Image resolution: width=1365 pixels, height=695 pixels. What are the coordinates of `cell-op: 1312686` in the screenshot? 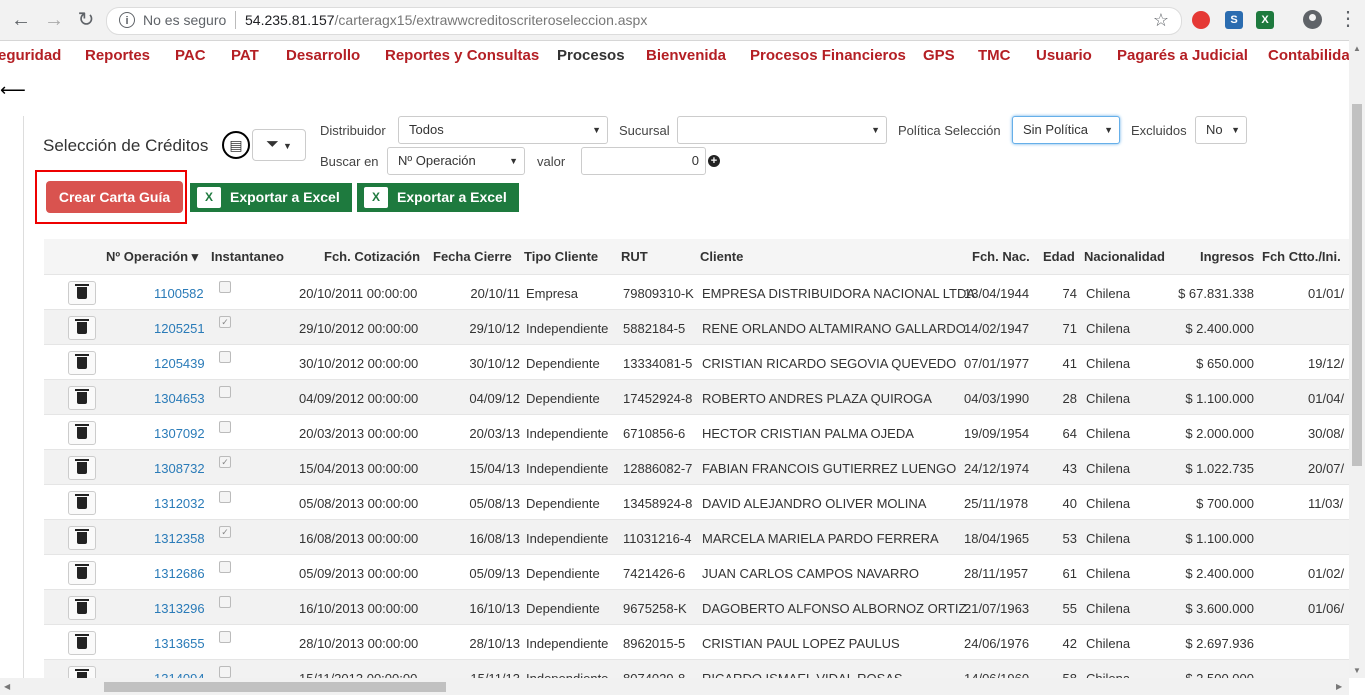 It's located at (179, 573).